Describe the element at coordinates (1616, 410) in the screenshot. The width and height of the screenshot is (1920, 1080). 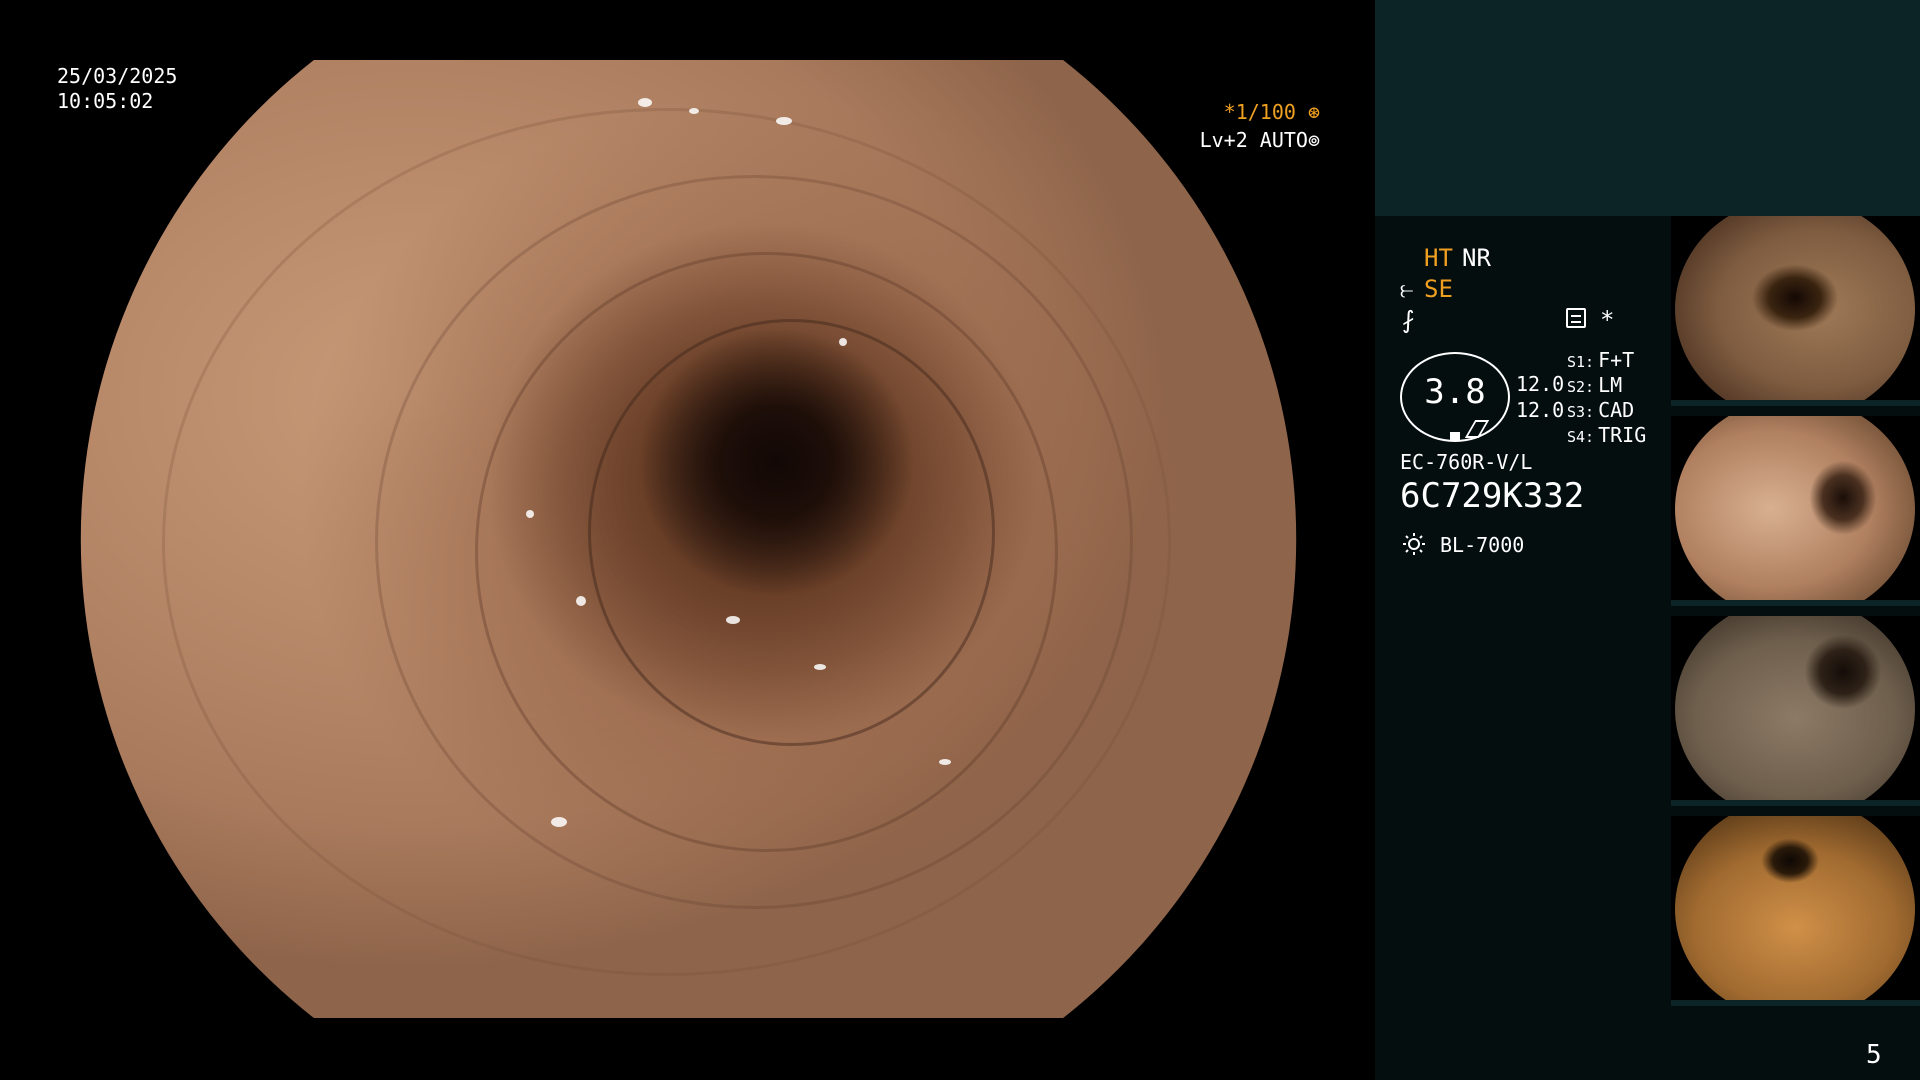
I see `slot-value: CAD` at that location.